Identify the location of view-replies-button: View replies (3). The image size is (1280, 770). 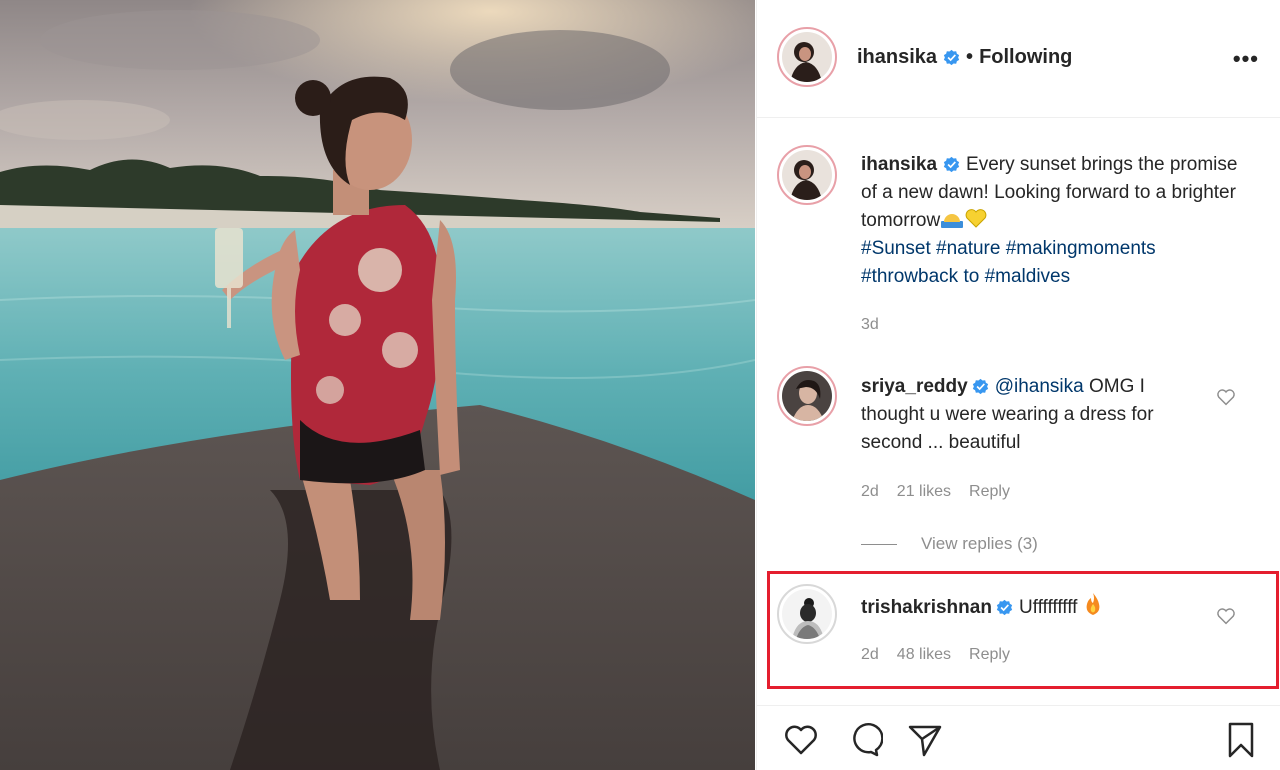
(949, 544).